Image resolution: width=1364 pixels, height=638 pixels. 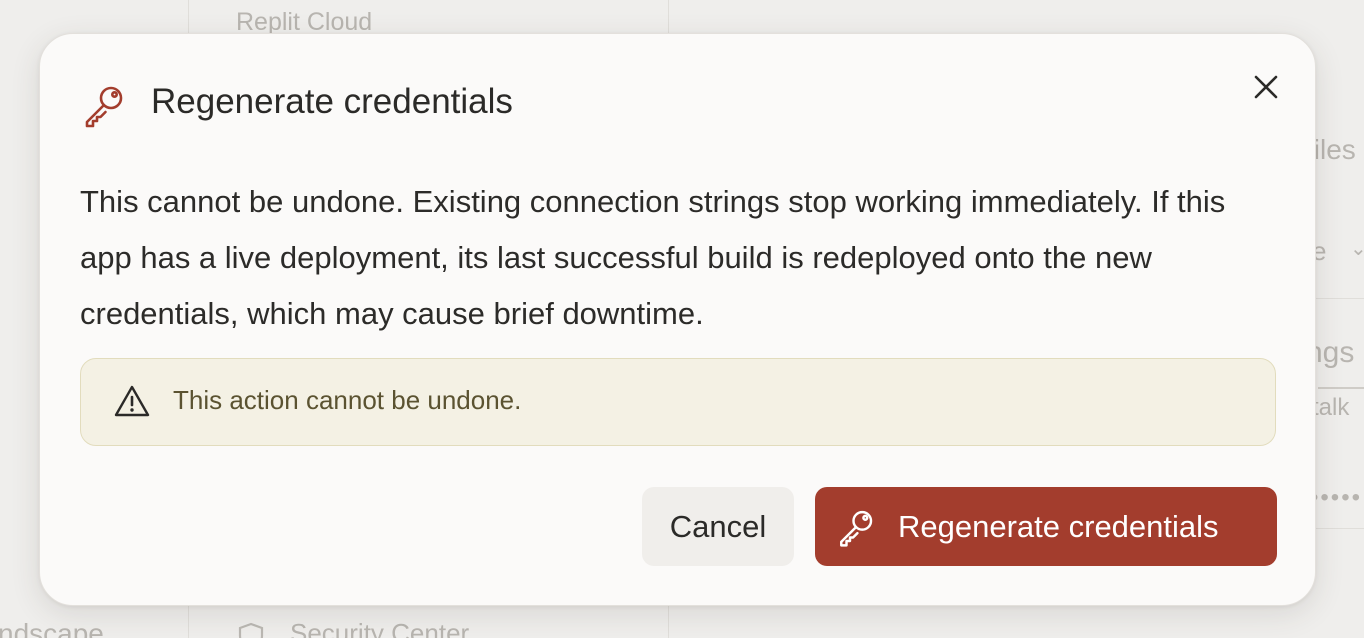 I want to click on close-icon, so click(x=1266, y=87).